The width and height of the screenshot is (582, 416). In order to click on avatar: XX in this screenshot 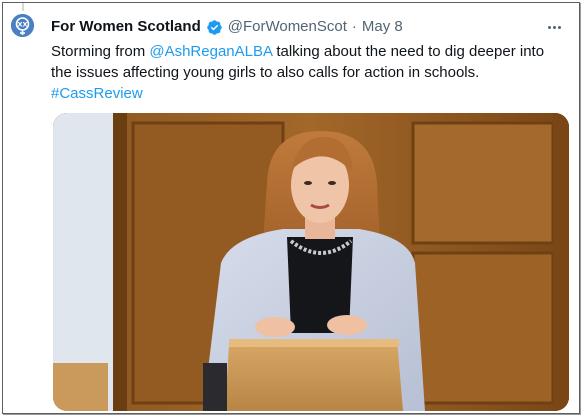, I will do `click(22, 25)`.